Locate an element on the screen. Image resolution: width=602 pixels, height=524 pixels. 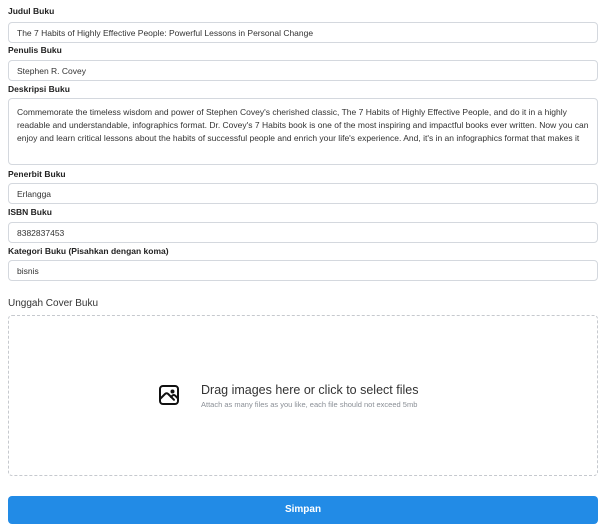
upload-cover-label: Unggah Cover Buku is located at coordinates (53, 303).